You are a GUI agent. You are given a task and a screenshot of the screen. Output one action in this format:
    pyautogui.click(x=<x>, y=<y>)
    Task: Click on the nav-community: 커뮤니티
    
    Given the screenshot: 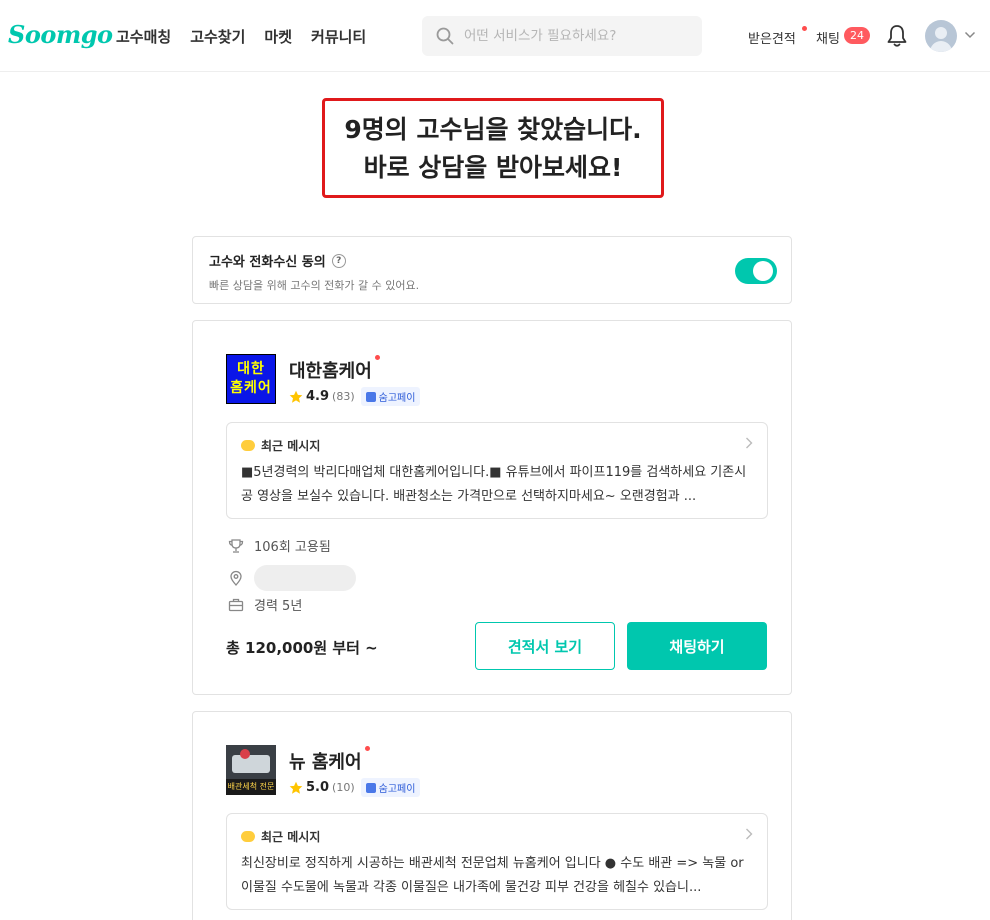 What is the action you would take?
    pyautogui.click(x=338, y=36)
    